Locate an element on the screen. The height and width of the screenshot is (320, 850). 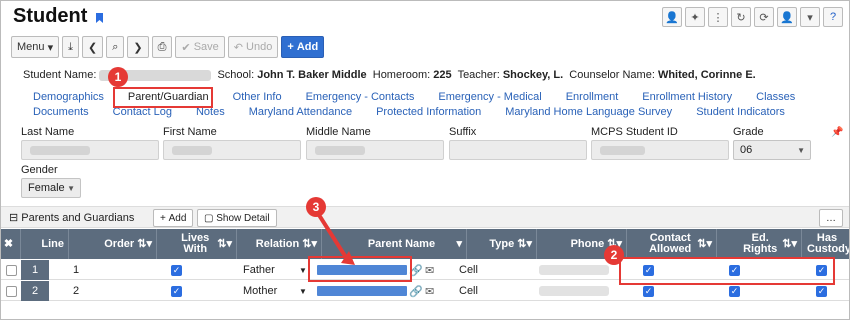
account-icon: 👤 is located at coordinates (787, 17).